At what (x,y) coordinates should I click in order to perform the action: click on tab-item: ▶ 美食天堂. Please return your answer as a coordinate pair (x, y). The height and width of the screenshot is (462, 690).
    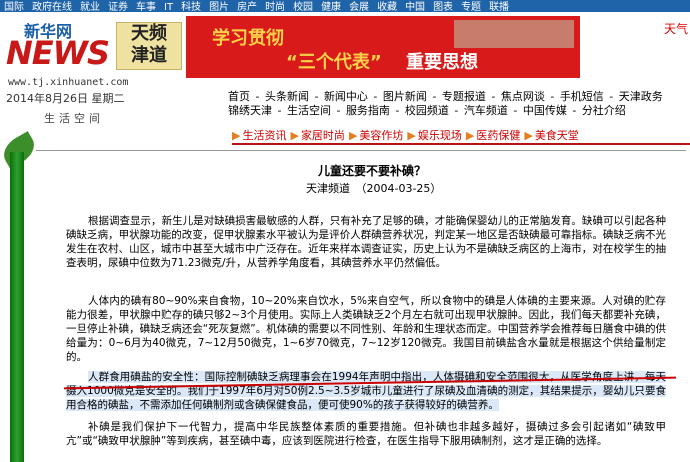
    Looking at the image, I should click on (551, 135).